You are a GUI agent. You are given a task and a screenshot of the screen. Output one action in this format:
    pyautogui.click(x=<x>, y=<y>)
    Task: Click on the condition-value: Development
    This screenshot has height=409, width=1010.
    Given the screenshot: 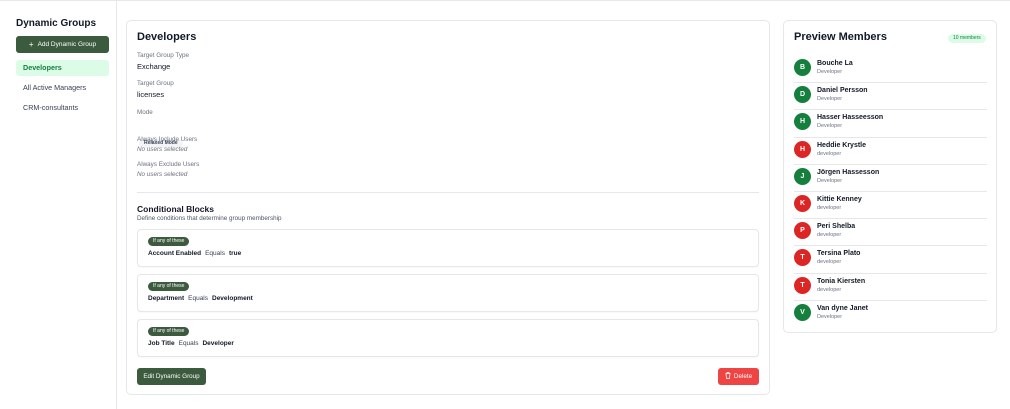 What is the action you would take?
    pyautogui.click(x=232, y=298)
    